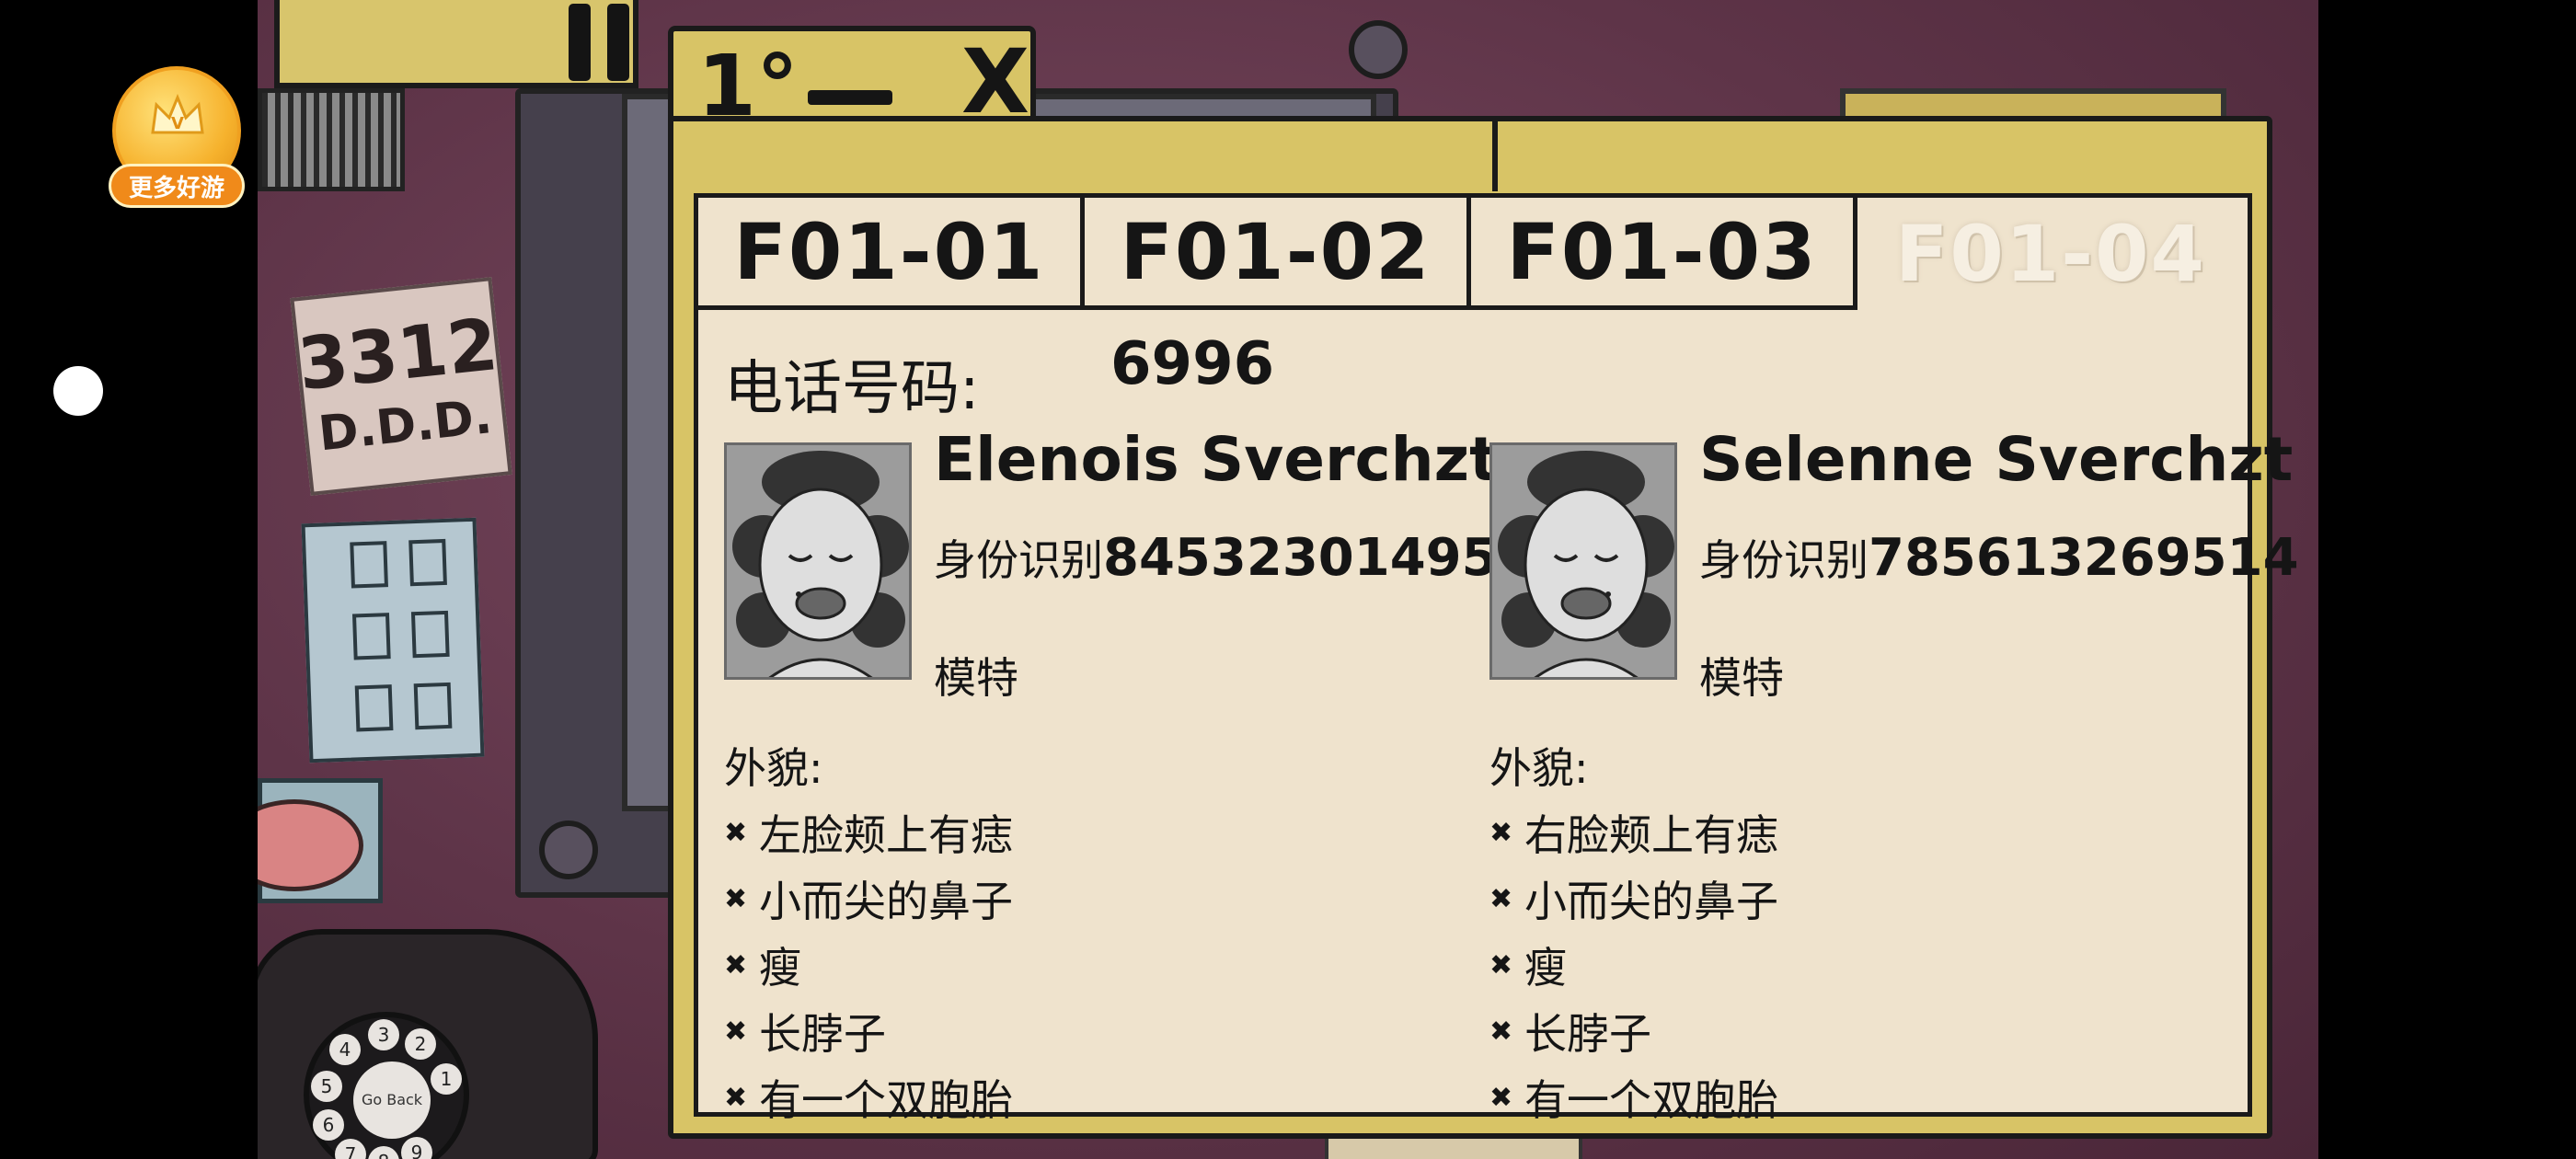 This screenshot has height=1159, width=2576. Describe the element at coordinates (177, 139) in the screenshot. I see `more-games-badge: V 更多好游` at that location.